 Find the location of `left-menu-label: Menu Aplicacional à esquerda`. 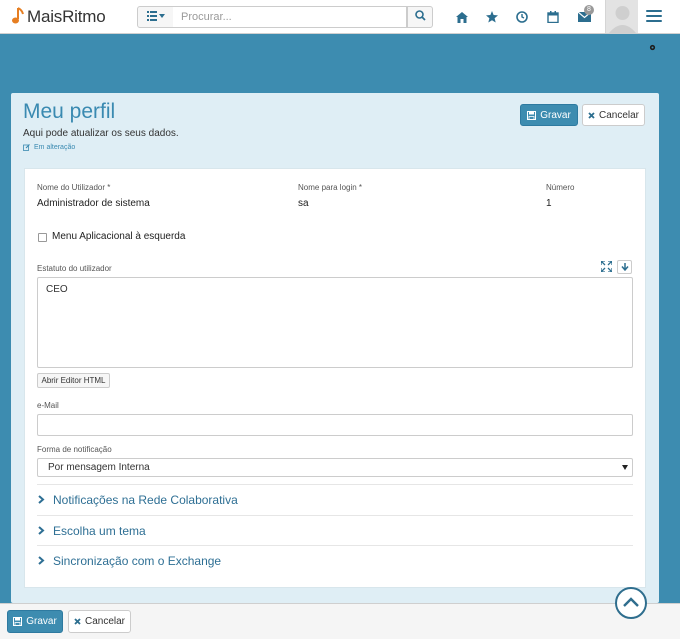

left-menu-label: Menu Aplicacional à esquerda is located at coordinates (118, 236).